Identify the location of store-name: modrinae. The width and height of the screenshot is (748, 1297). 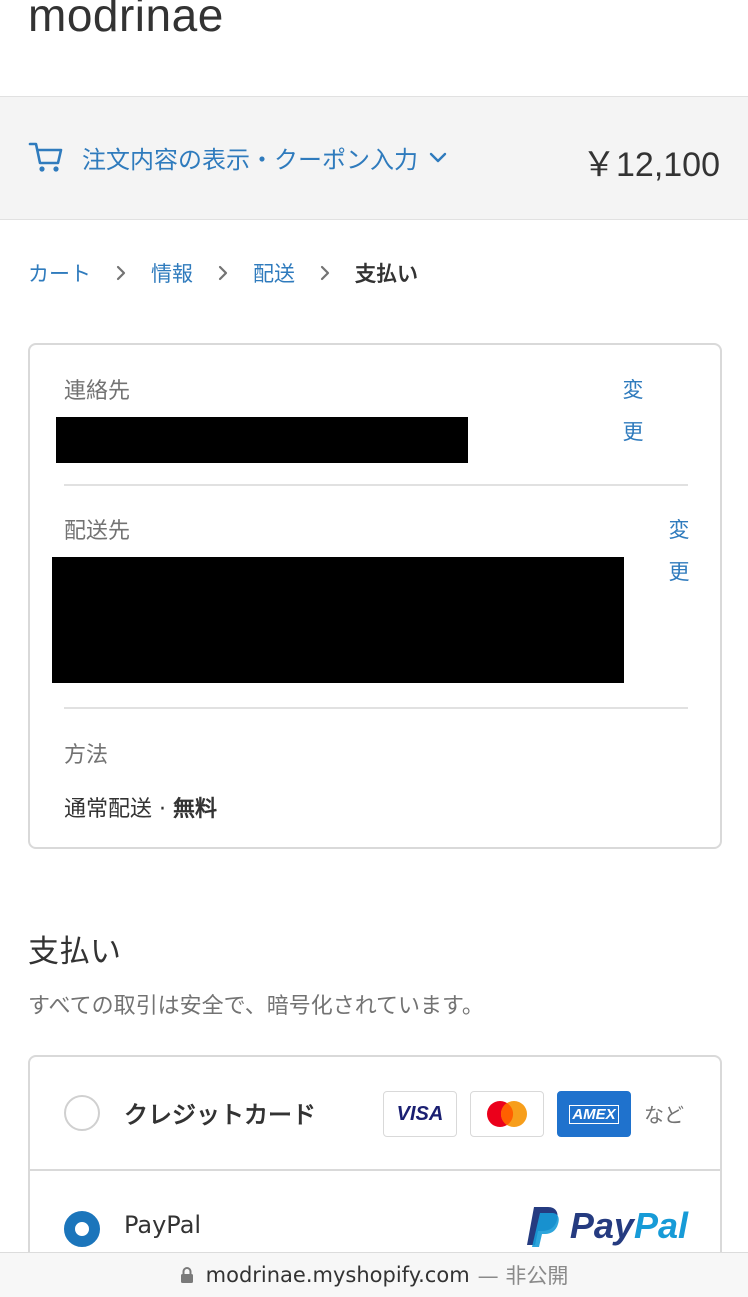
(126, 21).